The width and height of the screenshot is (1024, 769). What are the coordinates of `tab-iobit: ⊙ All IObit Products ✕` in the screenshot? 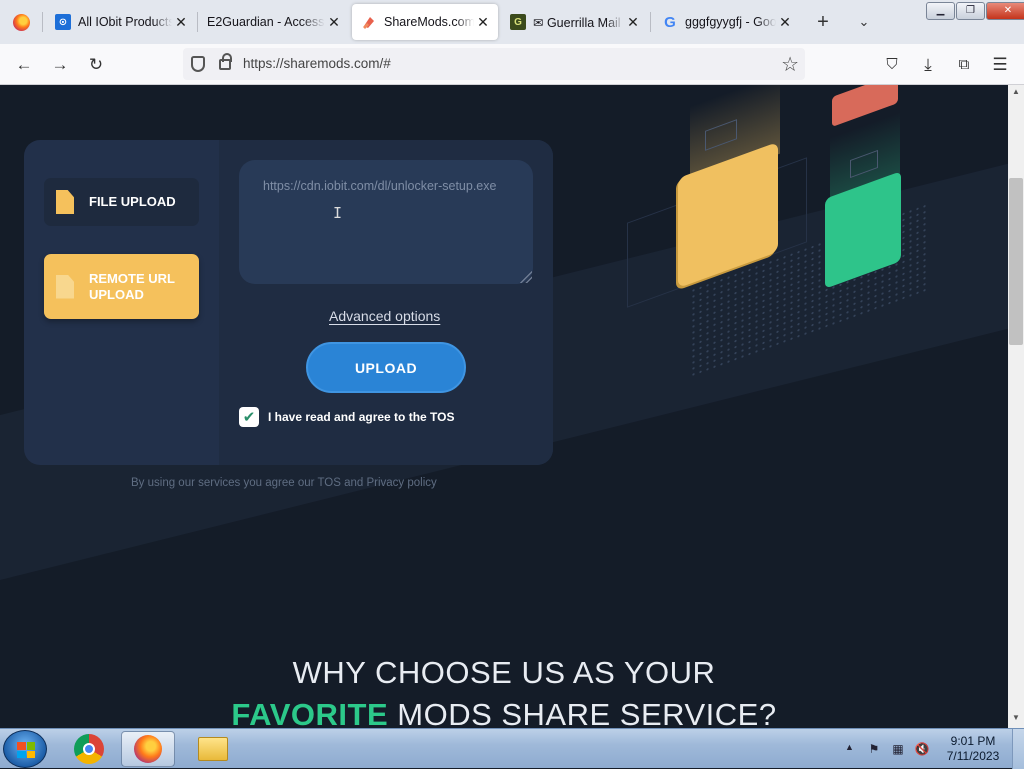 It's located at (122, 22).